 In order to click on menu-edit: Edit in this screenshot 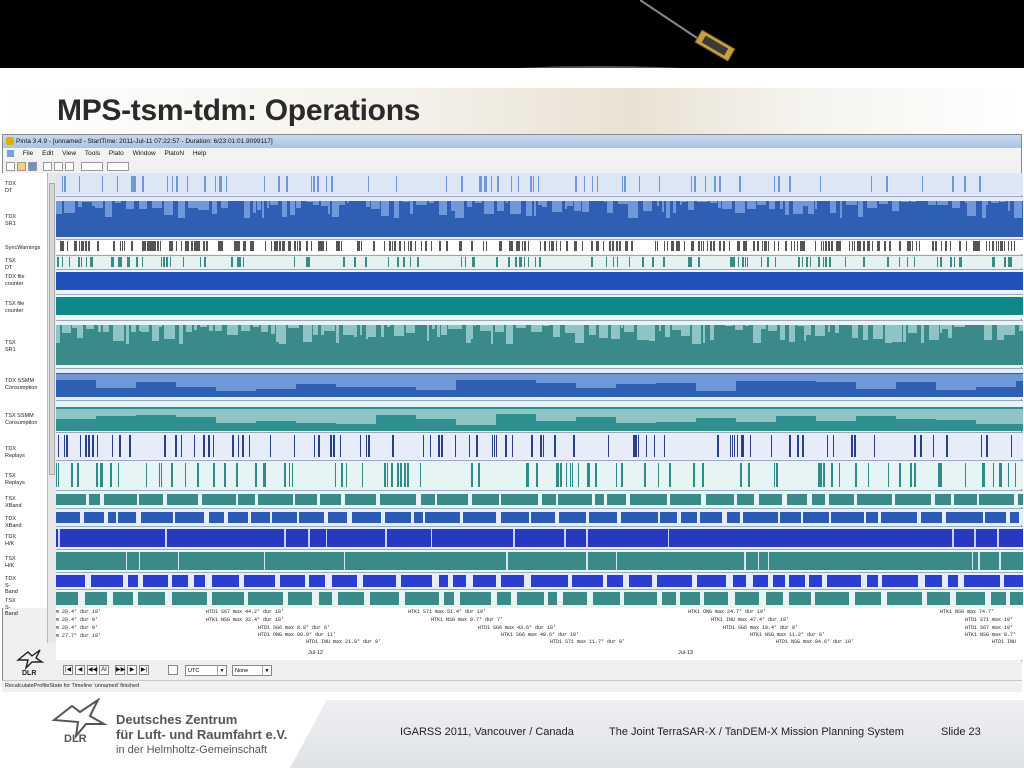, I will do `click(47, 153)`.